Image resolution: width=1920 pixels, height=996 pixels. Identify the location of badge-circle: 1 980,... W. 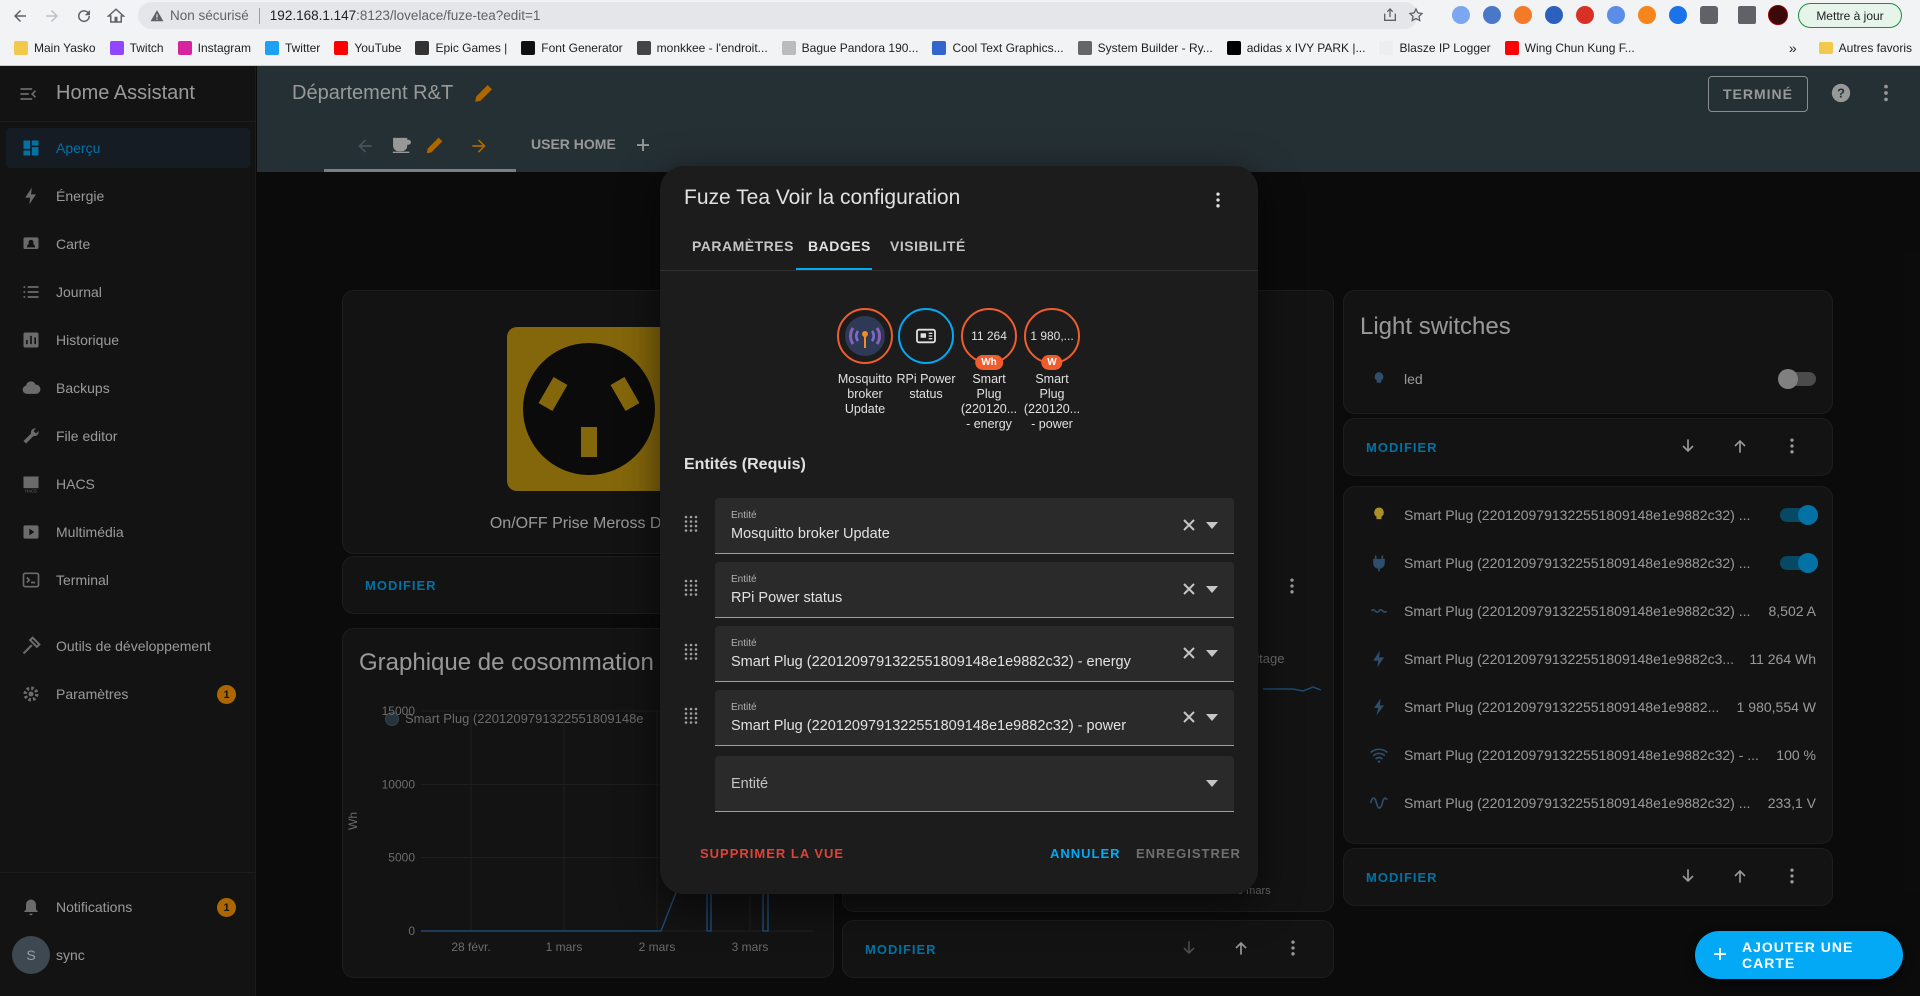
(1052, 339).